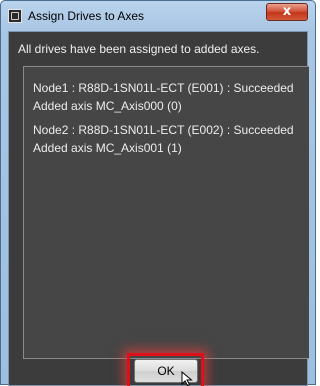 Image resolution: width=320 pixels, height=386 pixels. Describe the element at coordinates (107, 106) in the screenshot. I see `result-axis-line: Added axis MC_Axis000 (0)` at that location.